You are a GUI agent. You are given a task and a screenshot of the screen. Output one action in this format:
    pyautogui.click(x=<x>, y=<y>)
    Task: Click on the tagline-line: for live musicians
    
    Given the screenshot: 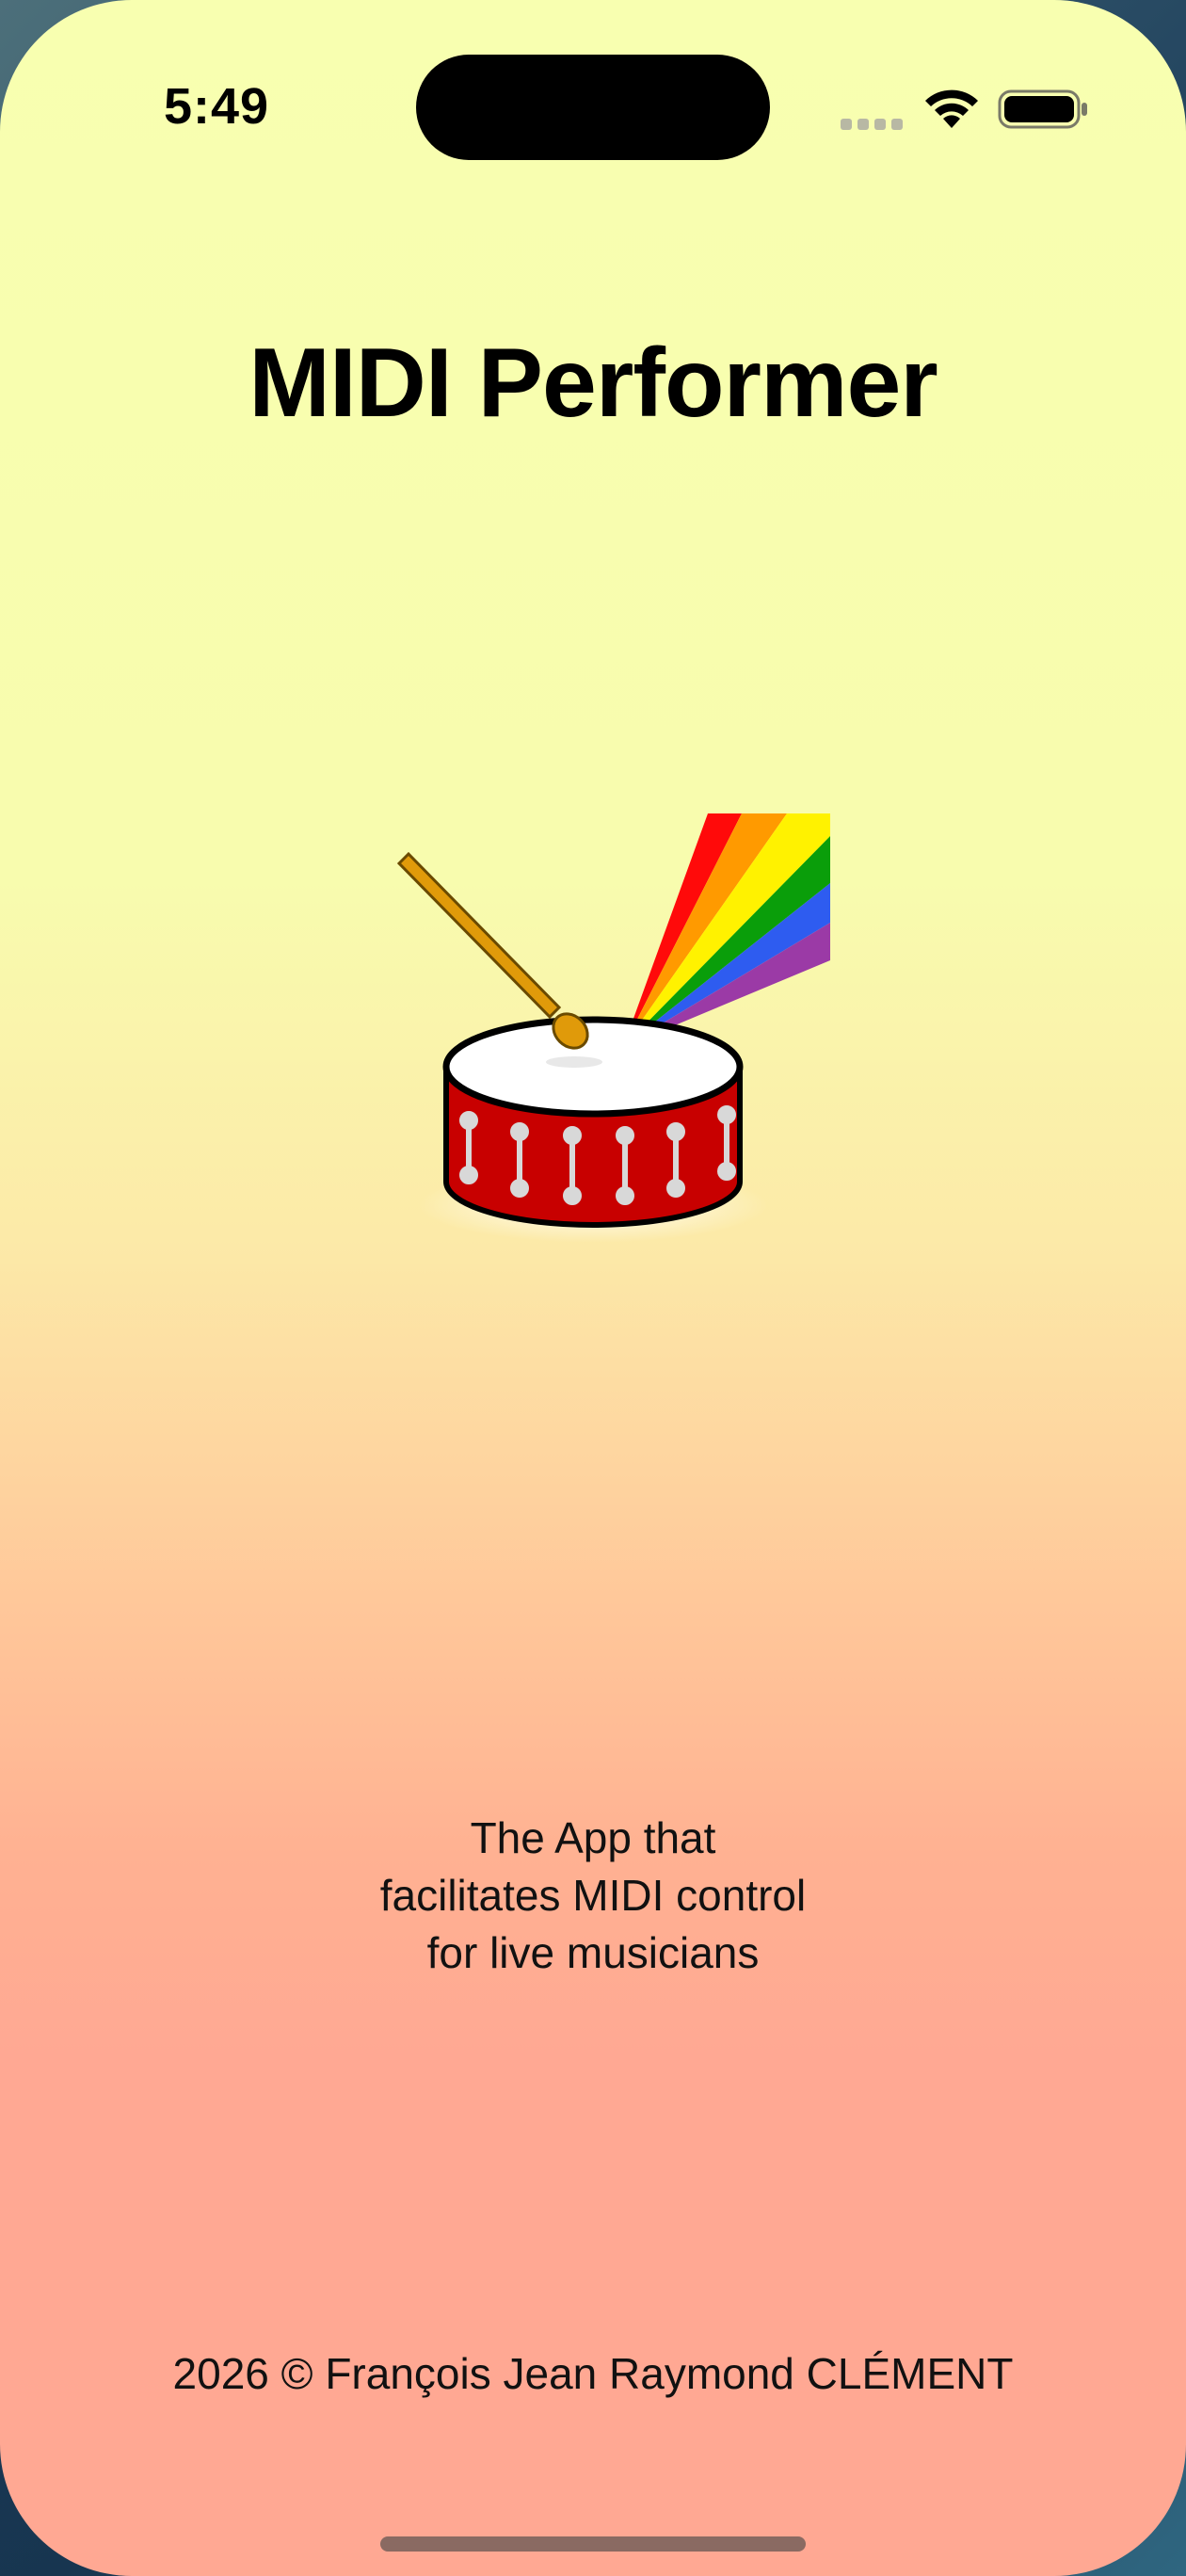 What is the action you would take?
    pyautogui.click(x=593, y=1952)
    